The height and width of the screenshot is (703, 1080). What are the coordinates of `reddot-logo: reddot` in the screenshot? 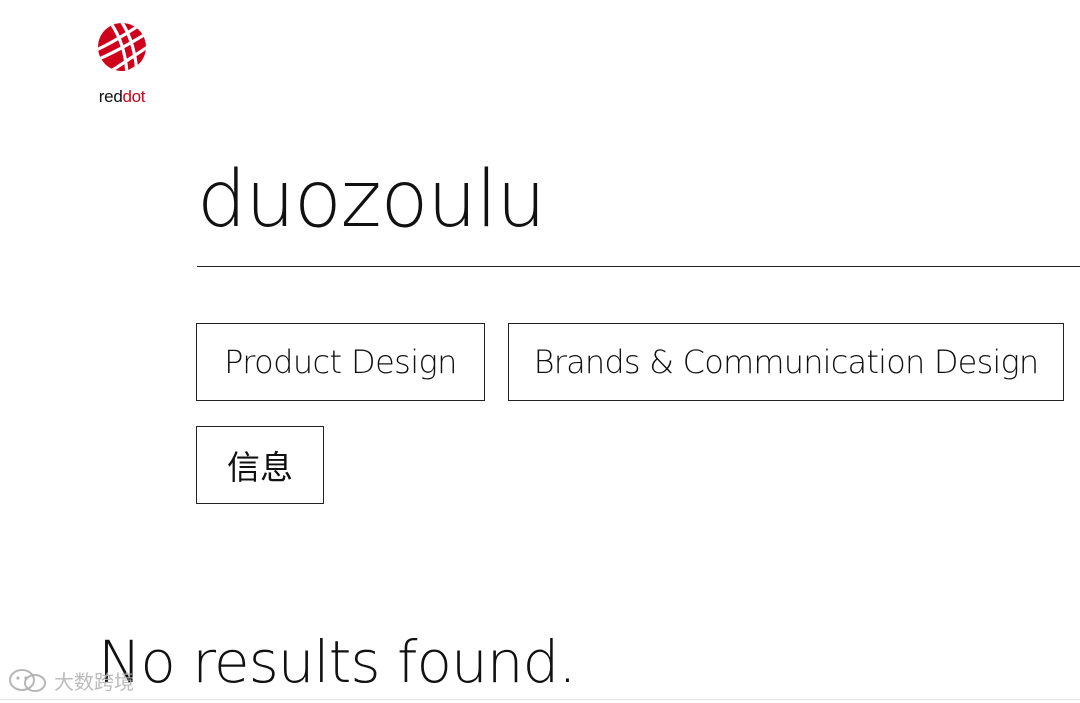 It's located at (122, 66).